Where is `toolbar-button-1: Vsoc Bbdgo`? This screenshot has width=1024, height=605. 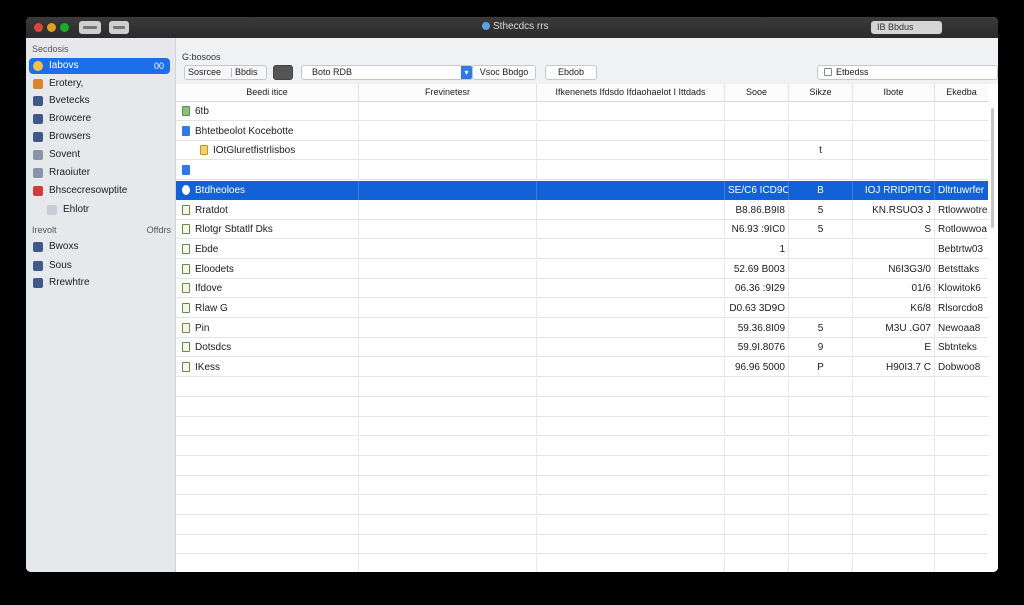
toolbar-button-1: Vsoc Bbdgo is located at coordinates (504, 72).